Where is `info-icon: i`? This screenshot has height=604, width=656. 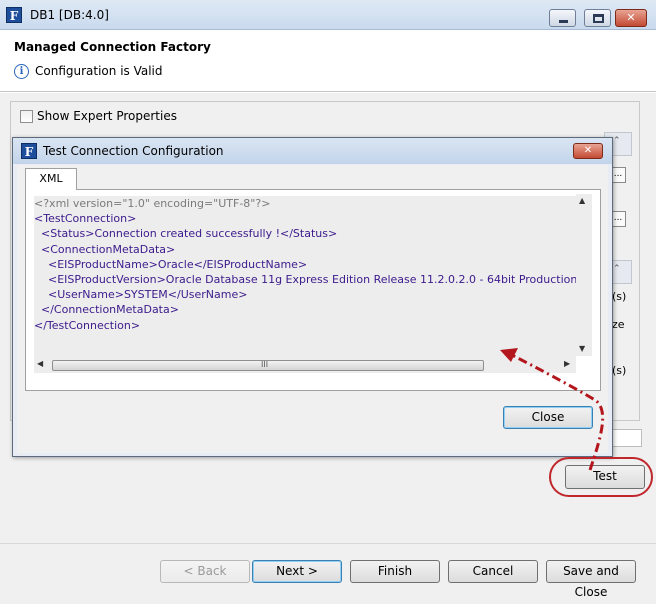
info-icon: i is located at coordinates (21, 71).